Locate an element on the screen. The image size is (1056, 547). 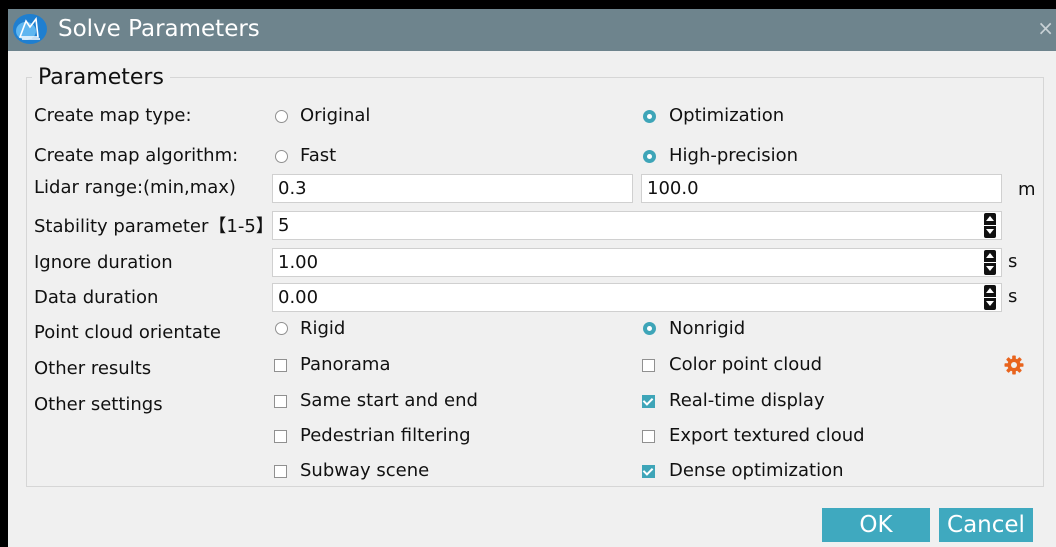
checkbox-panorama is located at coordinates (280, 365).